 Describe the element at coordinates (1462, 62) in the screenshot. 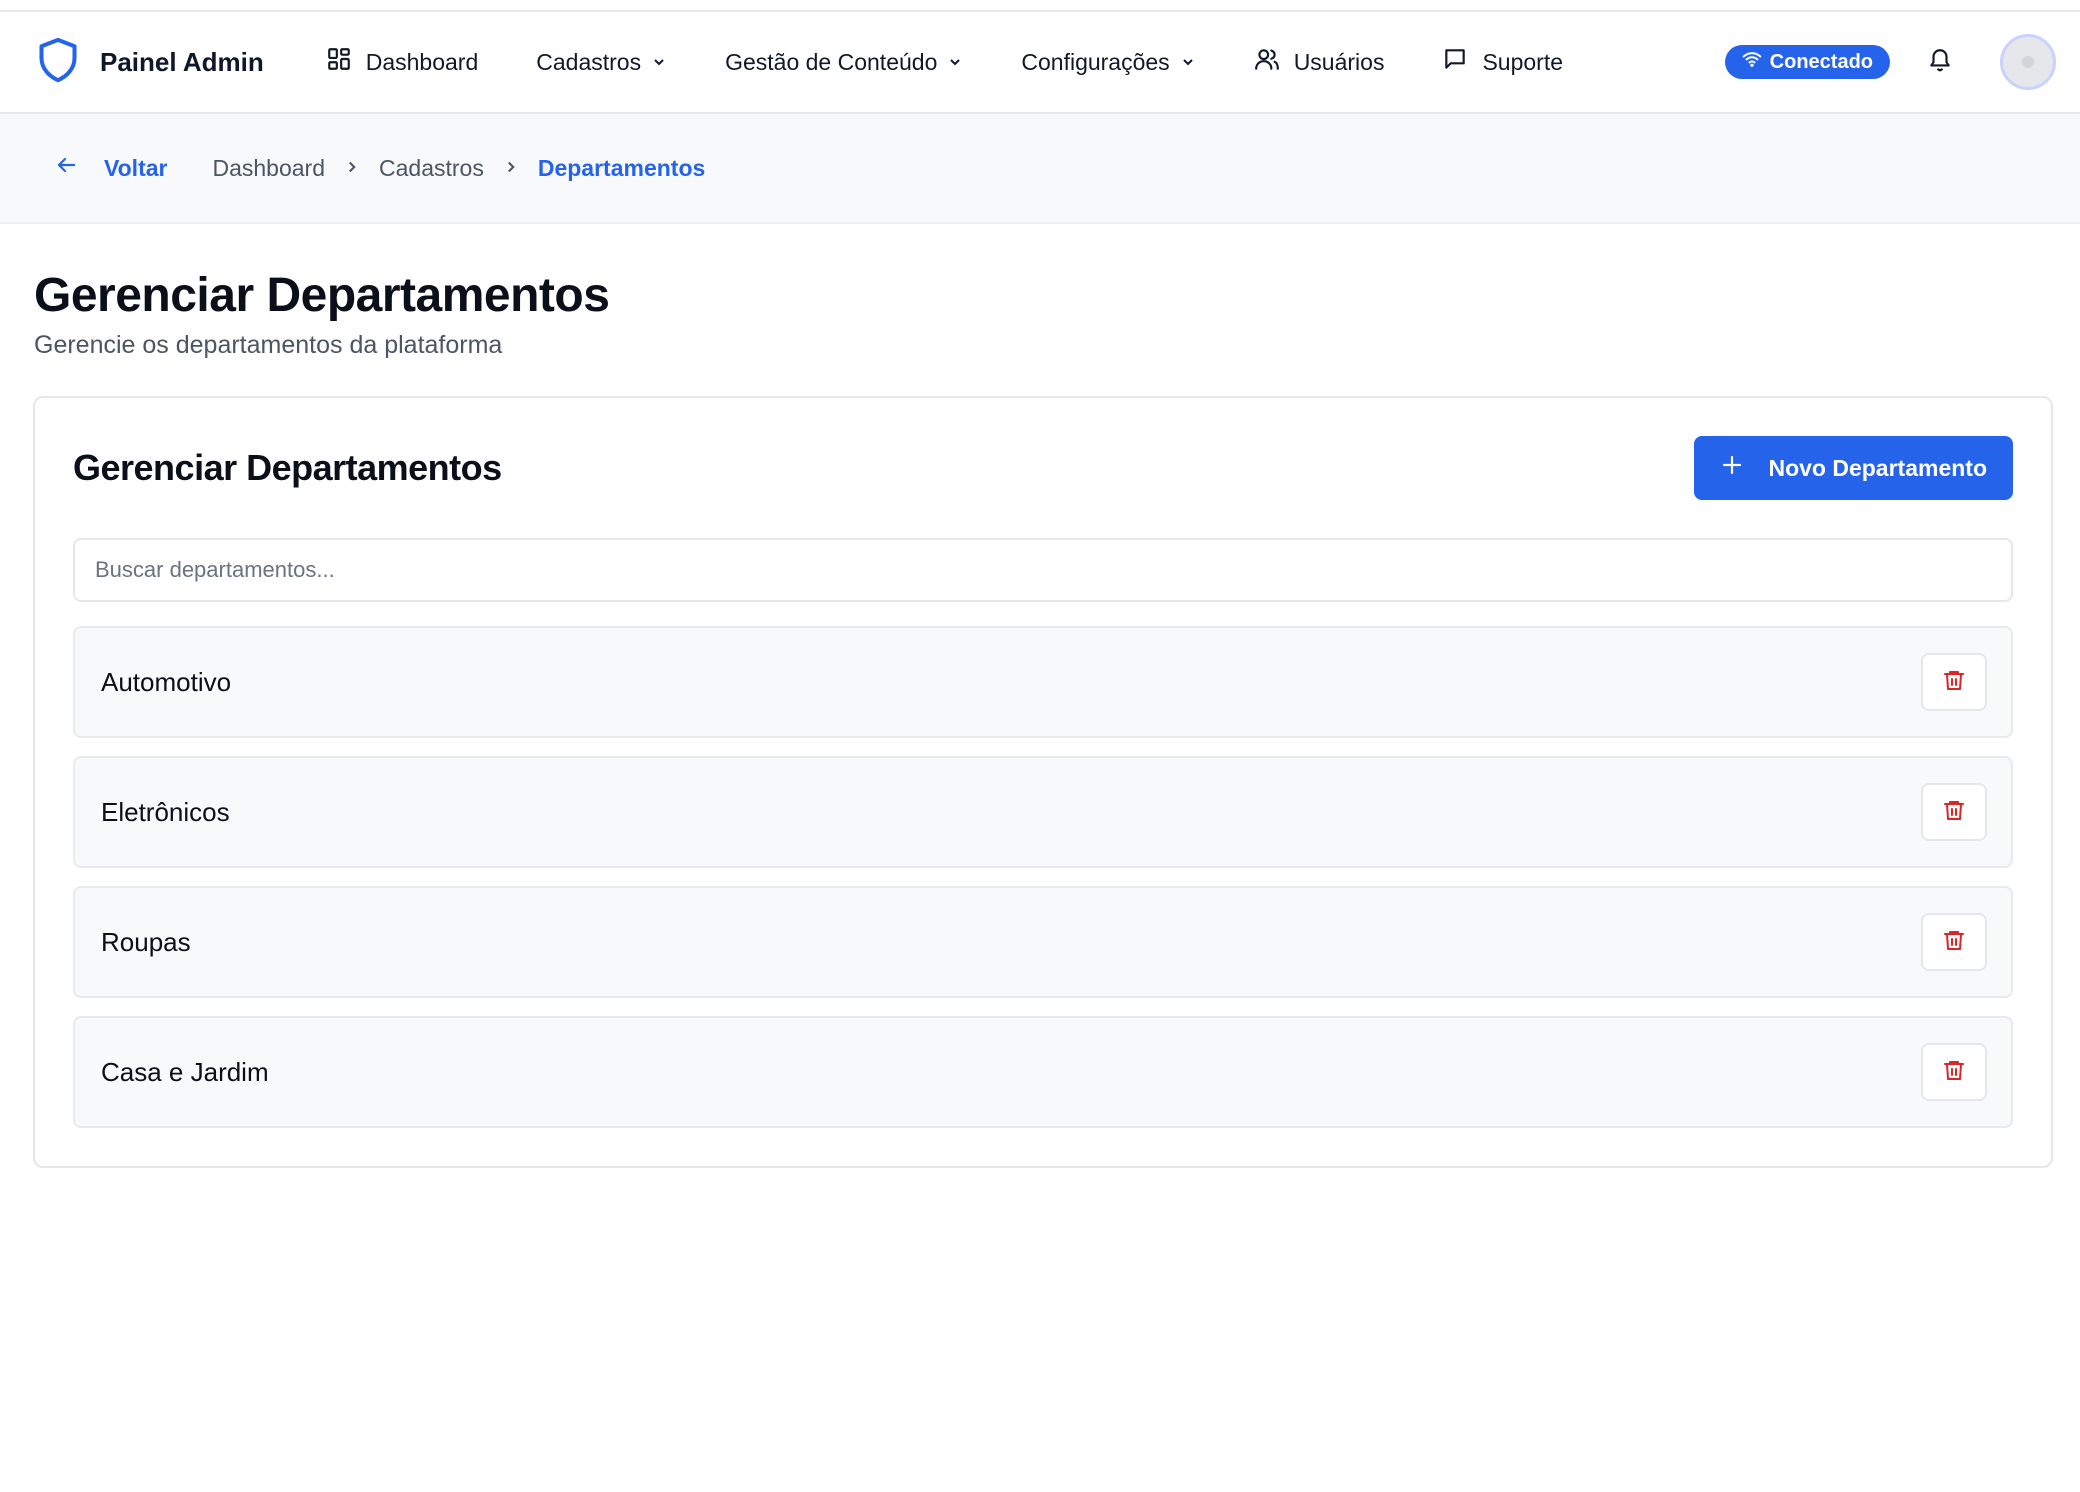

I see `message-icon` at that location.